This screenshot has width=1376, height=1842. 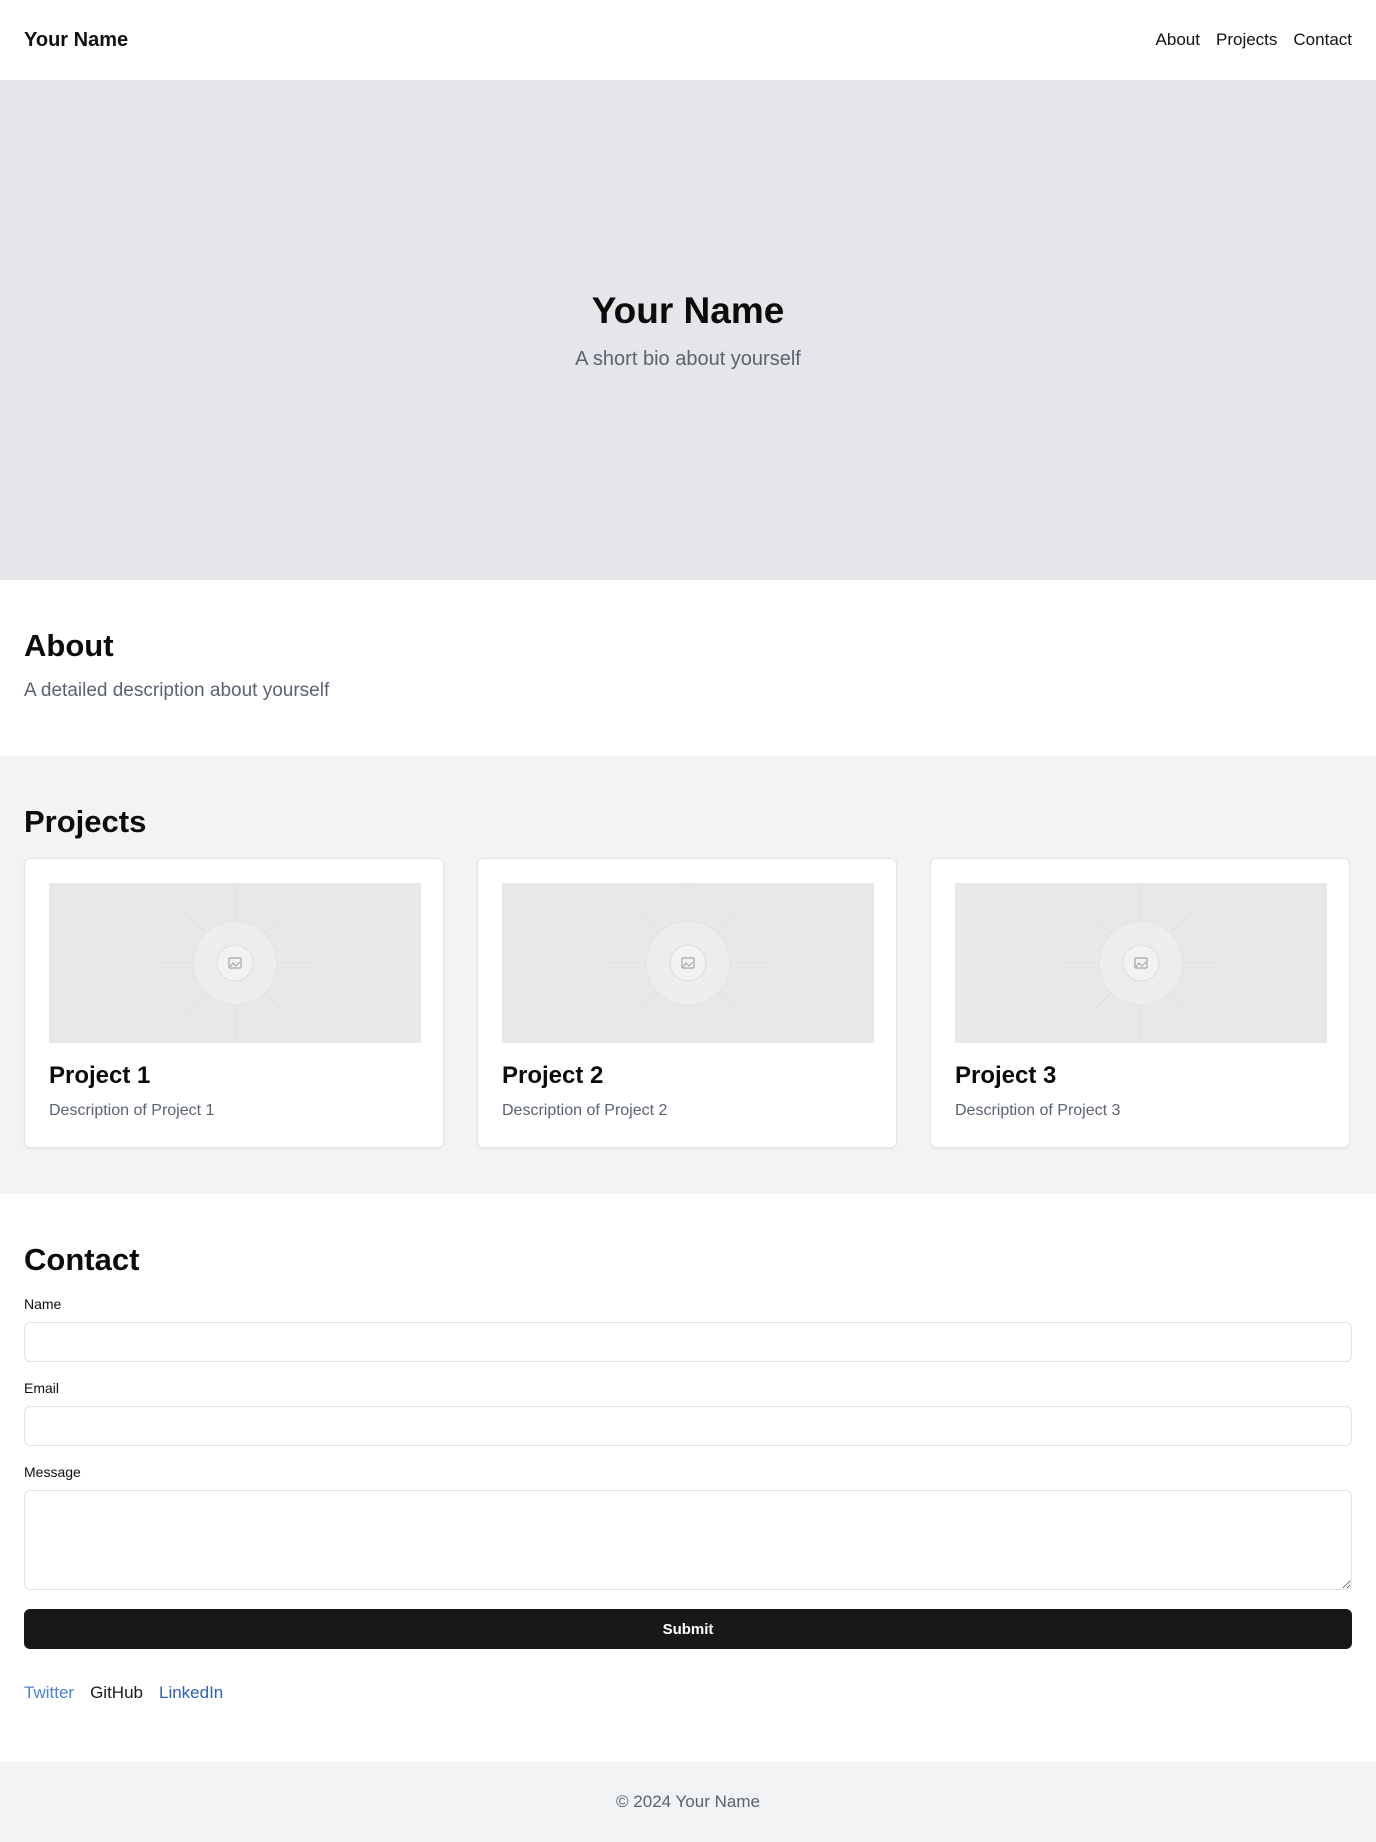 I want to click on project-card: Project 1 Description of Project 1, so click(x=234, y=1003).